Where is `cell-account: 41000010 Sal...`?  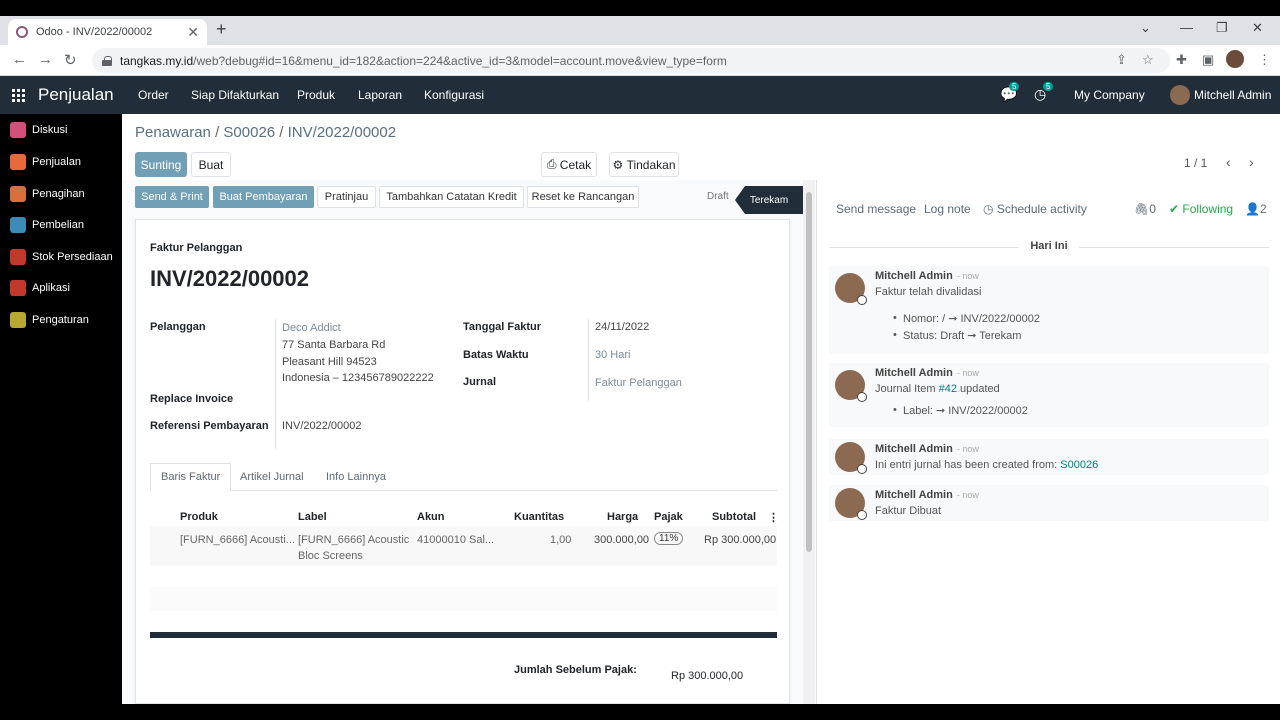 cell-account: 41000010 Sal... is located at coordinates (456, 540).